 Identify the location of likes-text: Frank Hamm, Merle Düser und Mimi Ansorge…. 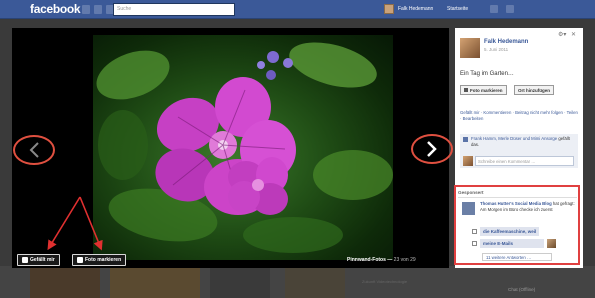
(523, 142).